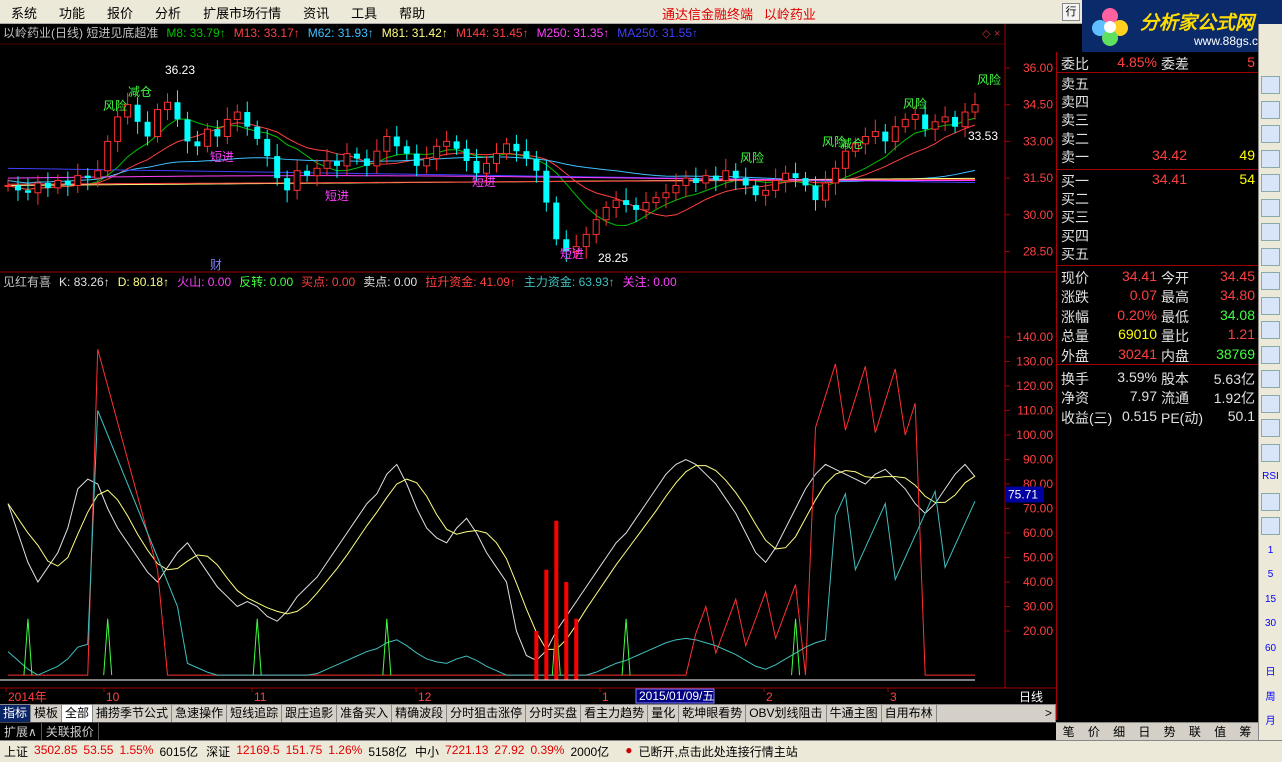  I want to click on index-percent: 1.26%, so click(345, 750).